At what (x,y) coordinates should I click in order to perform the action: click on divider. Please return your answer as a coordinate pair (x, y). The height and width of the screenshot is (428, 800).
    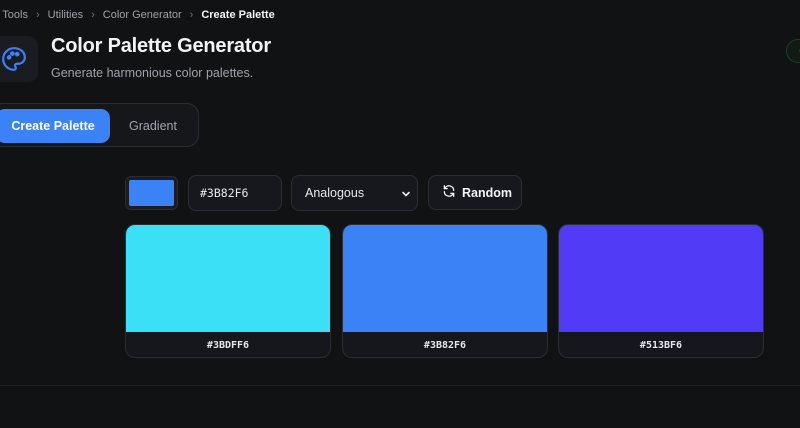
    Looking at the image, I should click on (400, 385).